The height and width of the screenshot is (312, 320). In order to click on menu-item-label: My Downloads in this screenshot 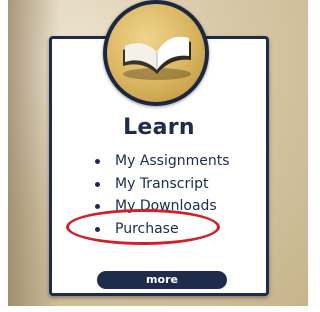, I will do `click(166, 206)`.